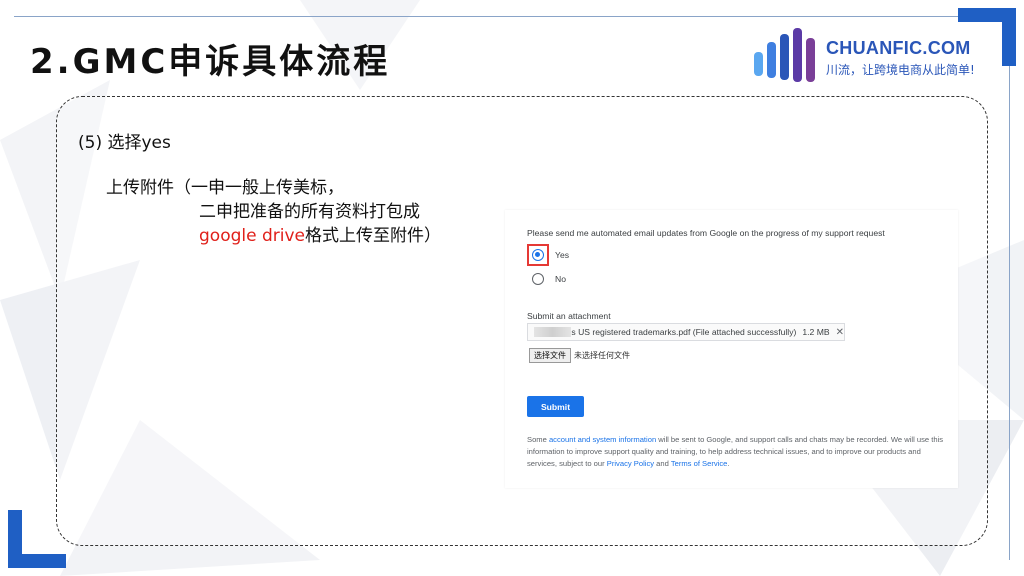 This screenshot has height=576, width=1024. I want to click on redacted-filename, so click(553, 332).